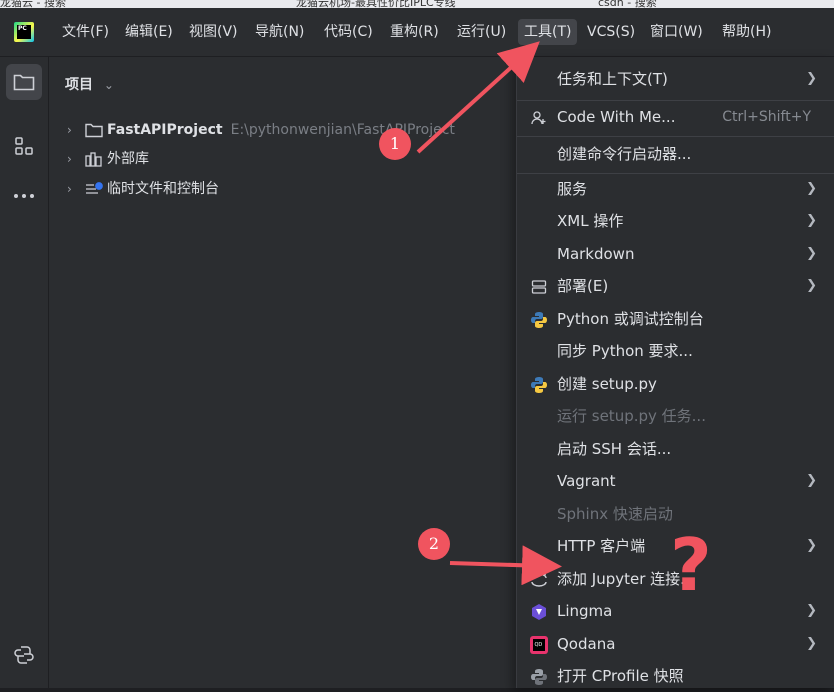 Image resolution: width=834 pixels, height=692 pixels. Describe the element at coordinates (586, 644) in the screenshot. I see `menu-item-label: Qodana` at that location.